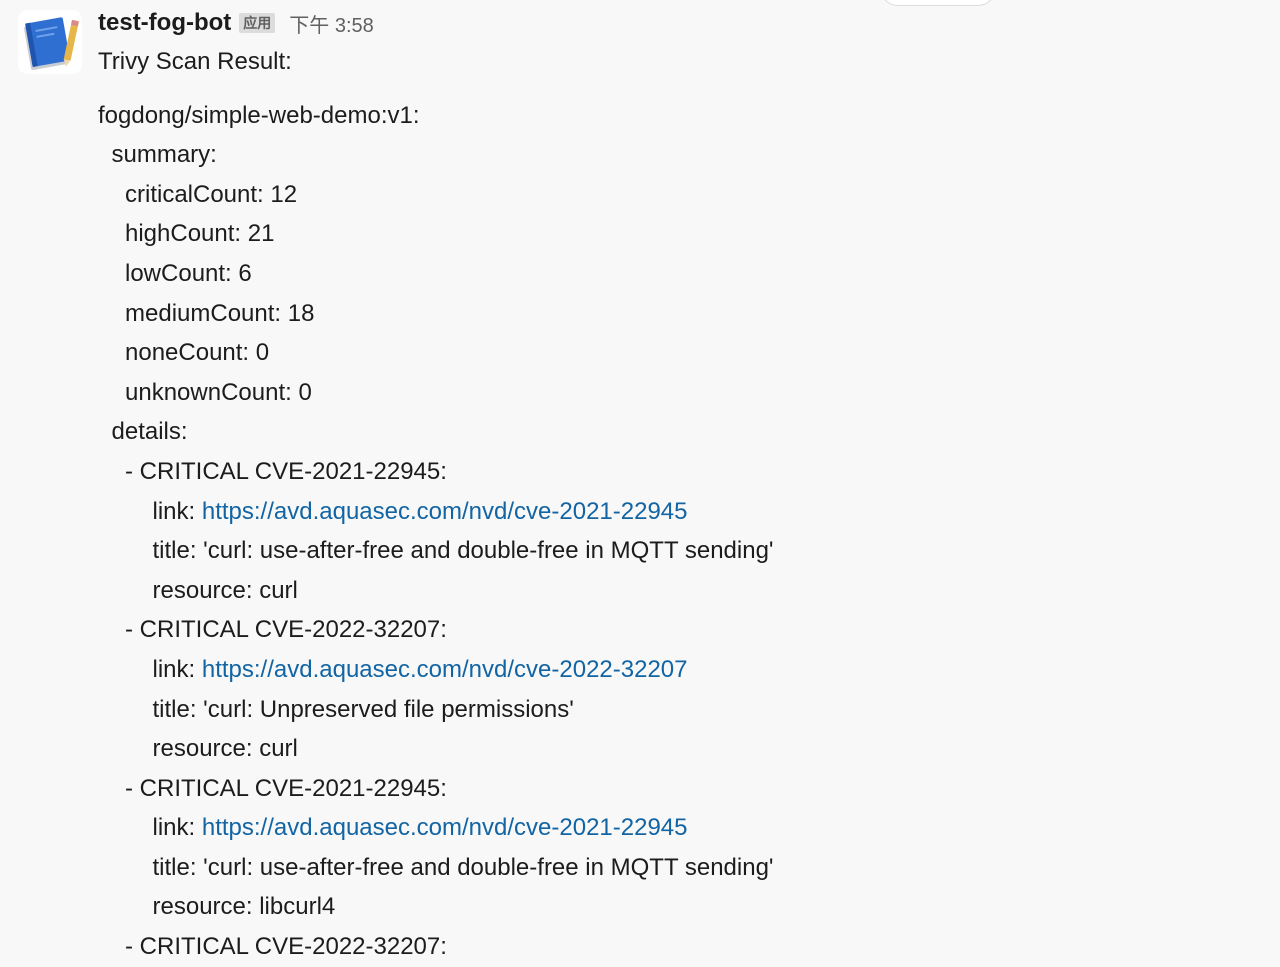  I want to click on app-badge: 应用, so click(257, 23).